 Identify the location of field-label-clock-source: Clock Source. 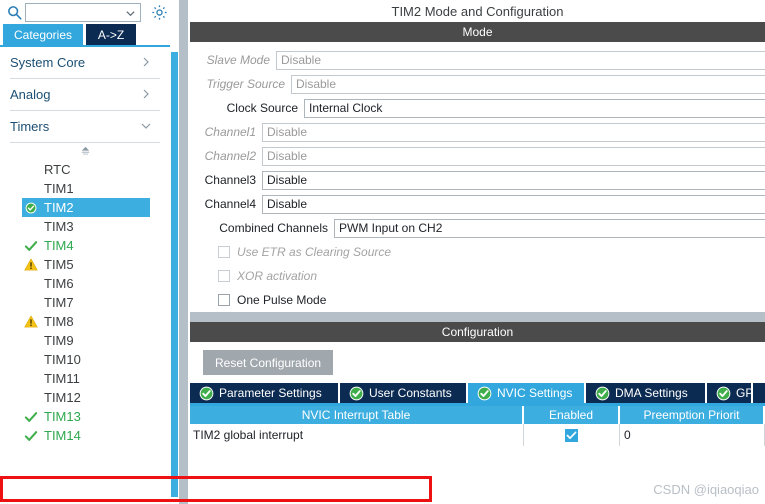
(262, 108).